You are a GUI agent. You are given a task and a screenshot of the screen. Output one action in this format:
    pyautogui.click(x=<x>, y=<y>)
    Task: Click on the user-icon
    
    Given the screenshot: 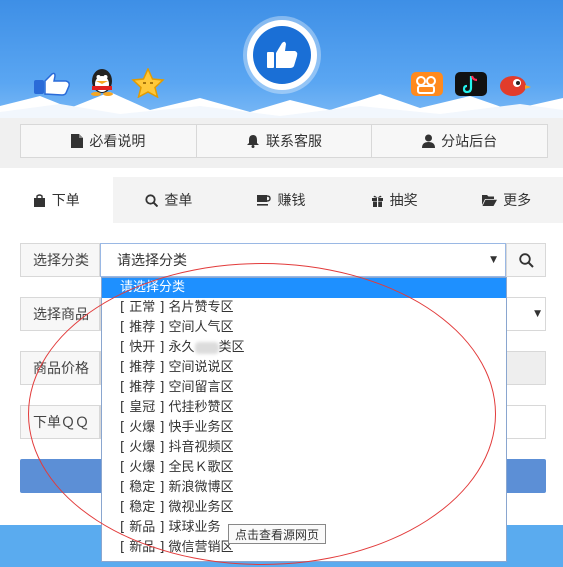 What is the action you would take?
    pyautogui.click(x=429, y=141)
    